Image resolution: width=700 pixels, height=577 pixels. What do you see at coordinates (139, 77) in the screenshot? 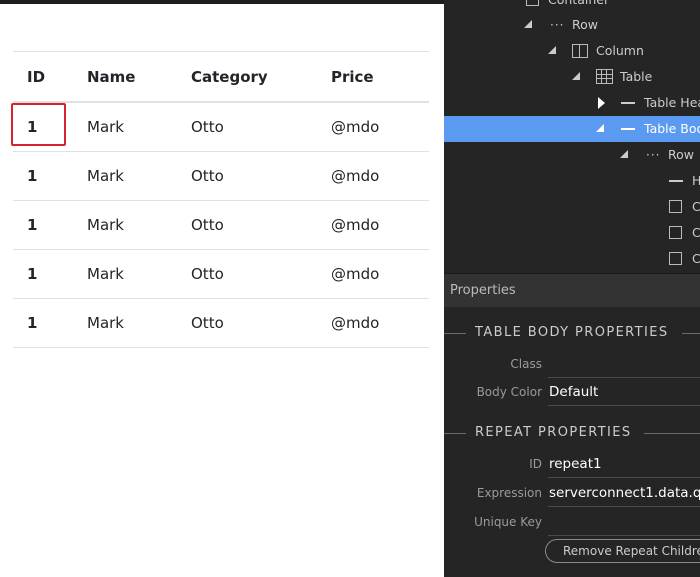
I see `column-header-name: Name` at bounding box center [139, 77].